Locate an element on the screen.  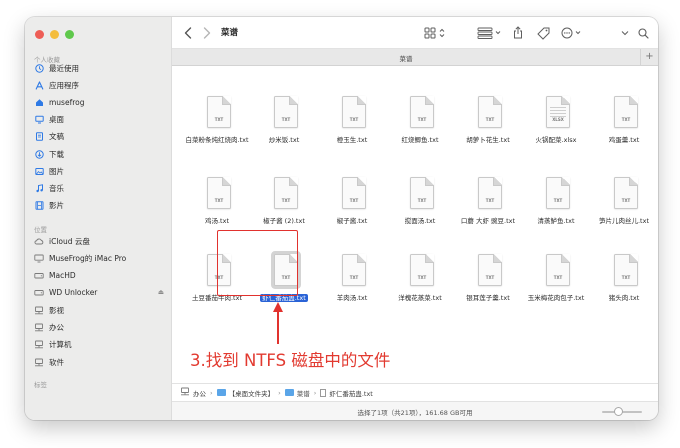
group-list-icon is located at coordinates (489, 33).